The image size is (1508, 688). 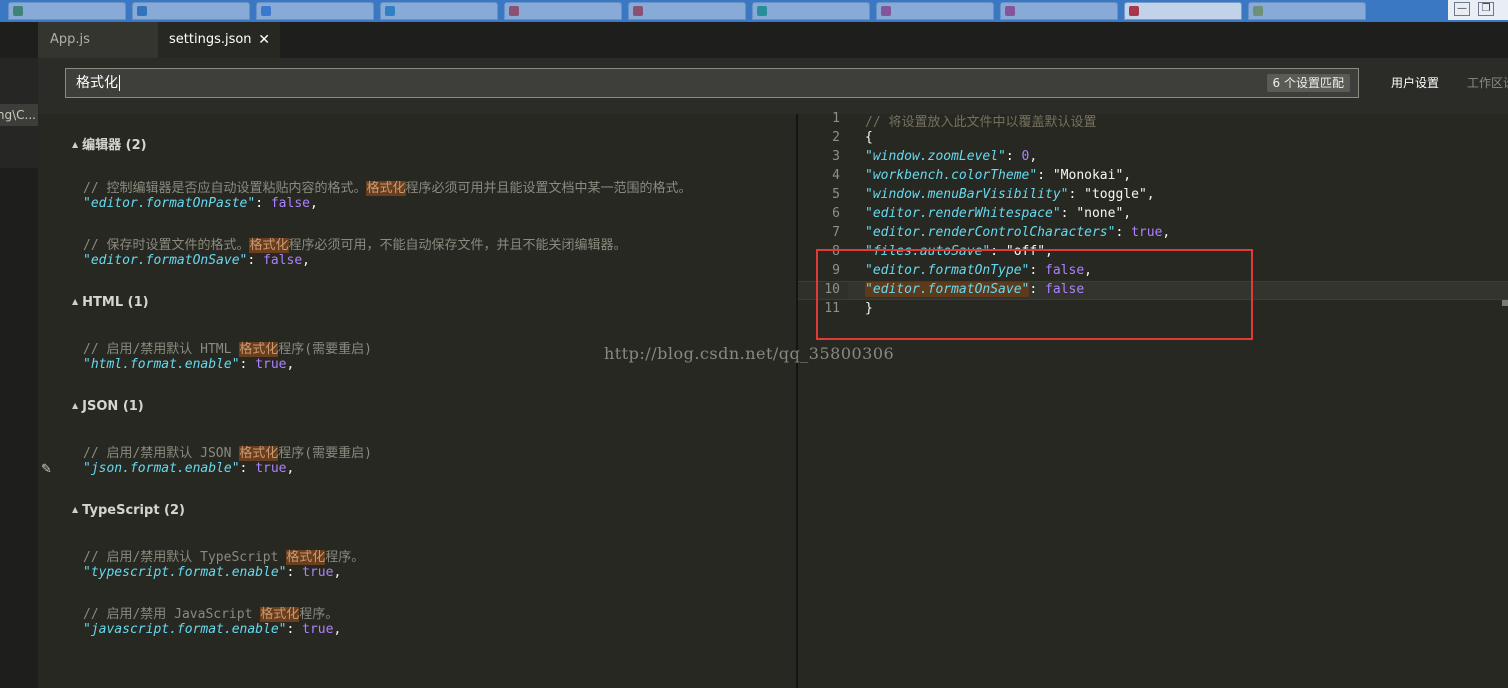 What do you see at coordinates (869, 137) in the screenshot?
I see `code-line: {` at bounding box center [869, 137].